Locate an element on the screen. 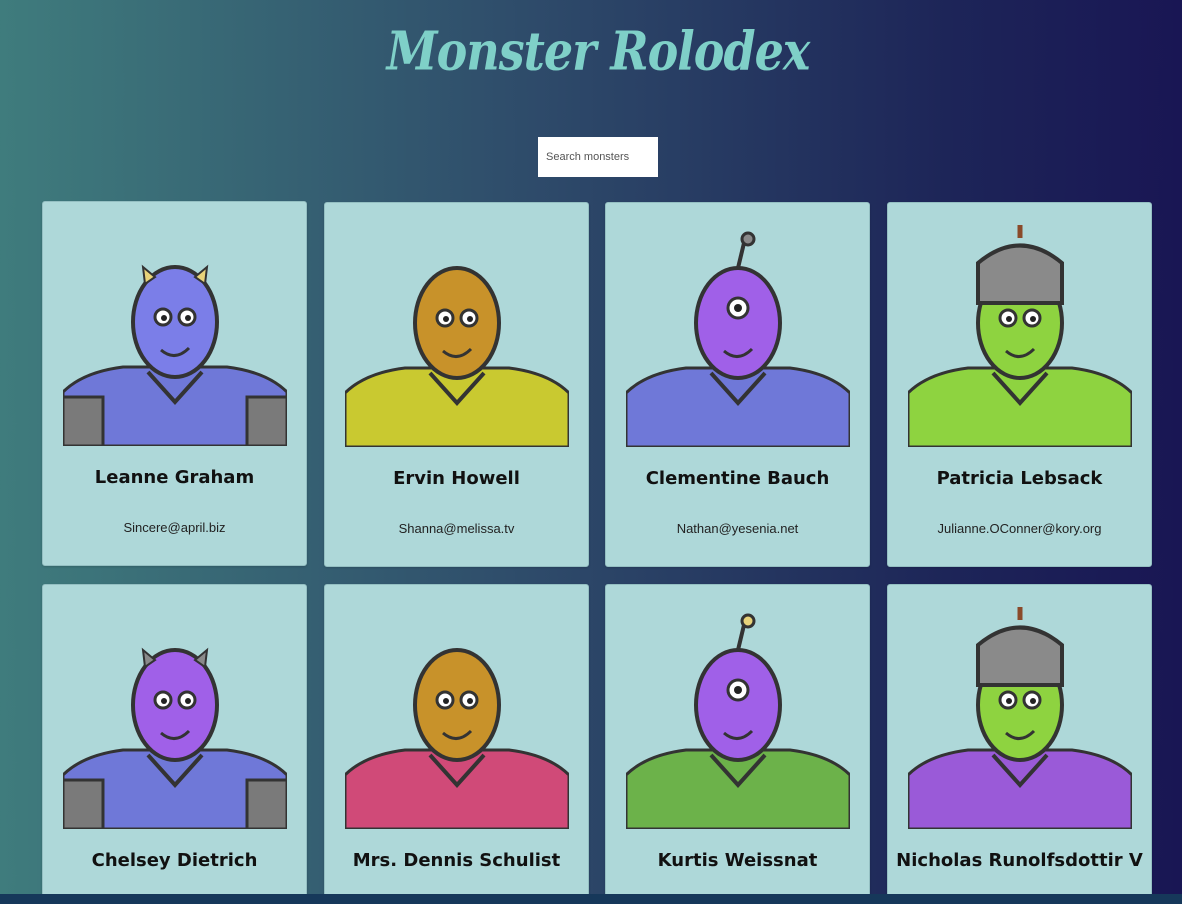 The height and width of the screenshot is (904, 1182). monster-card: Leanne Graham Sincere@april.biz is located at coordinates (174, 383).